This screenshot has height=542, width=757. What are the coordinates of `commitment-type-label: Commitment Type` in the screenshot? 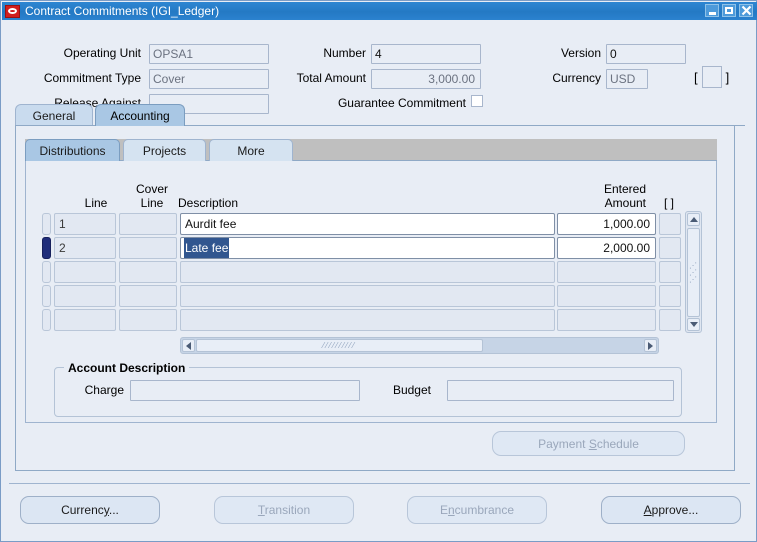 It's located at (92, 78).